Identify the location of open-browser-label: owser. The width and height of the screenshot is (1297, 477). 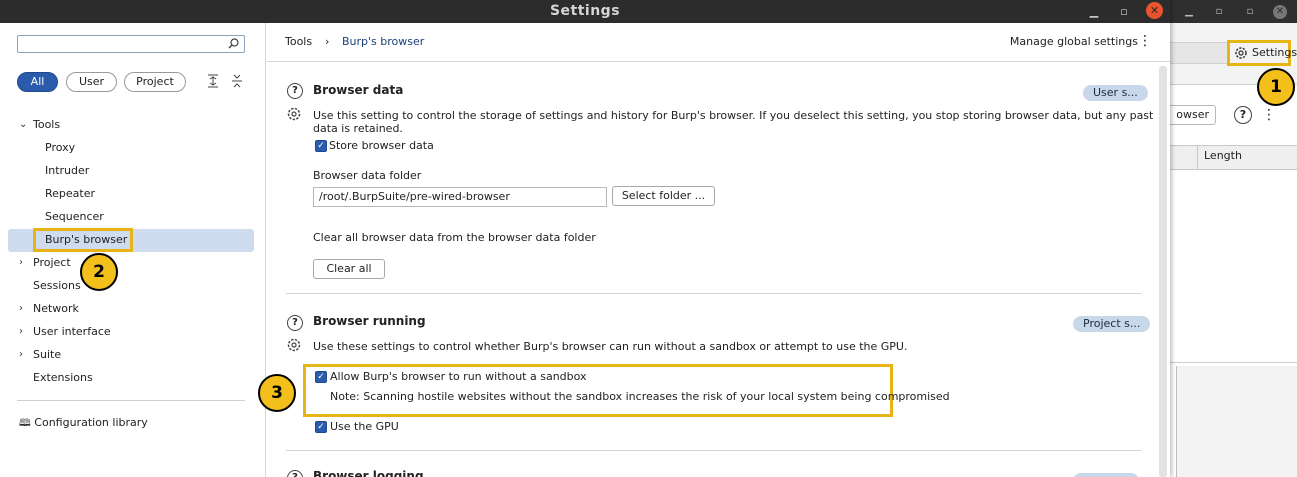
(1192, 114).